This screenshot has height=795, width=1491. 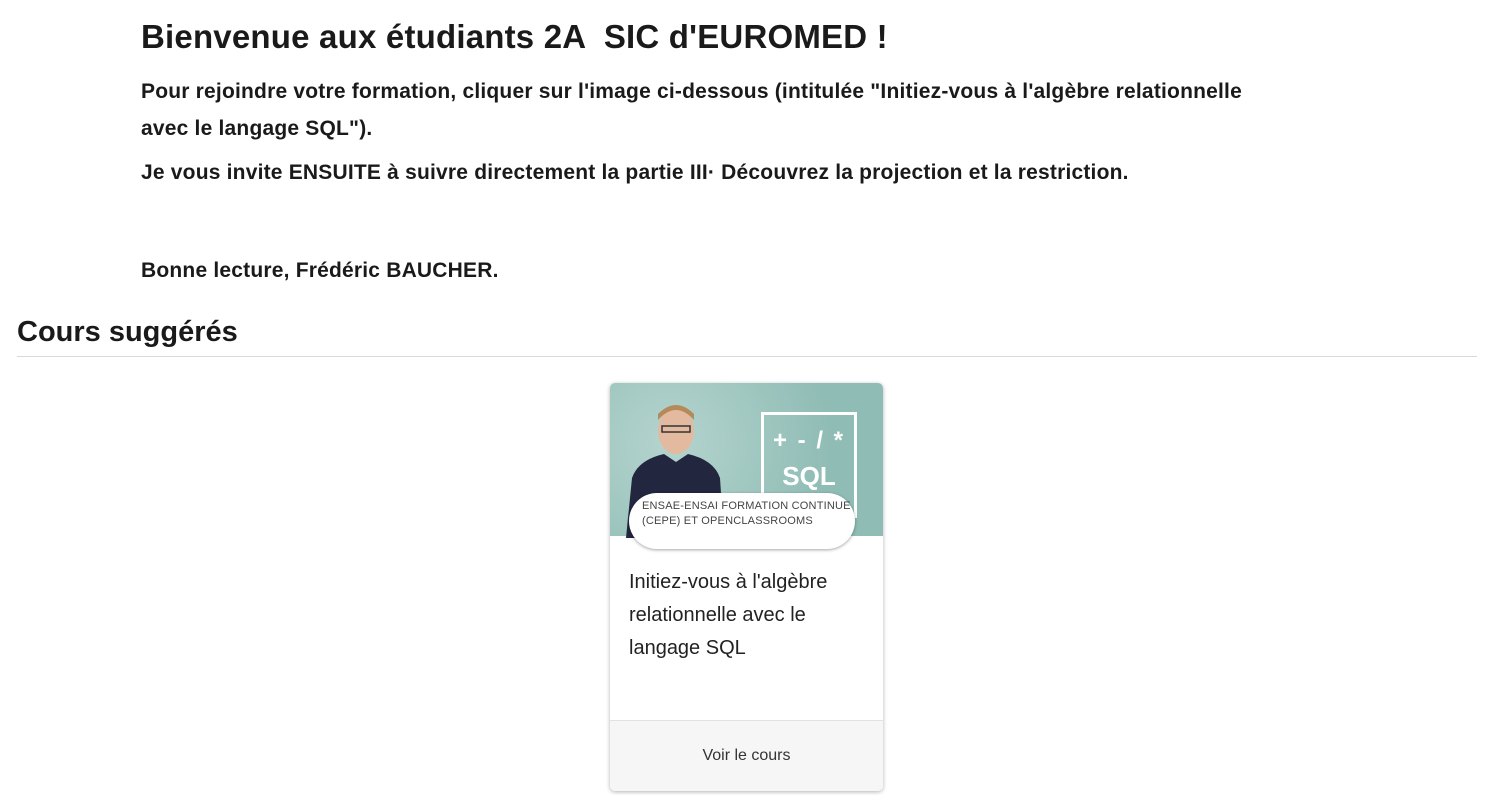 I want to click on signature-text: Bonne lecture, Frédéric BAUCHER., so click(x=320, y=270).